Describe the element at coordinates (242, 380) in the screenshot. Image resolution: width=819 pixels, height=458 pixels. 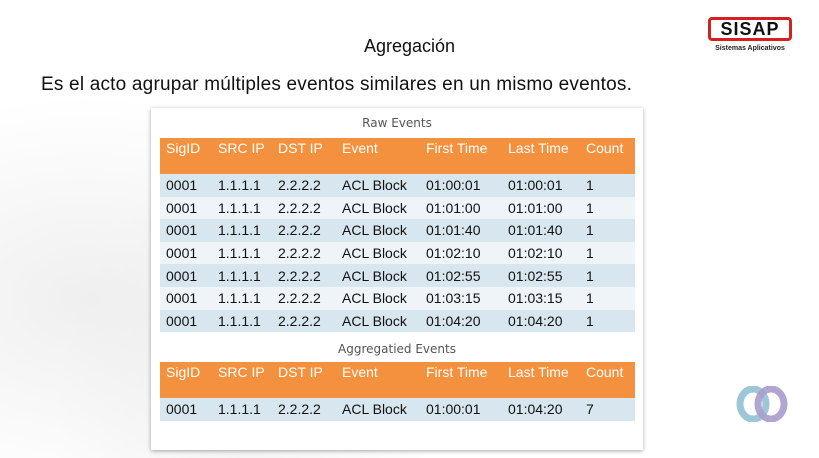
I see `aggregated-events-column-header: SRC IP` at that location.